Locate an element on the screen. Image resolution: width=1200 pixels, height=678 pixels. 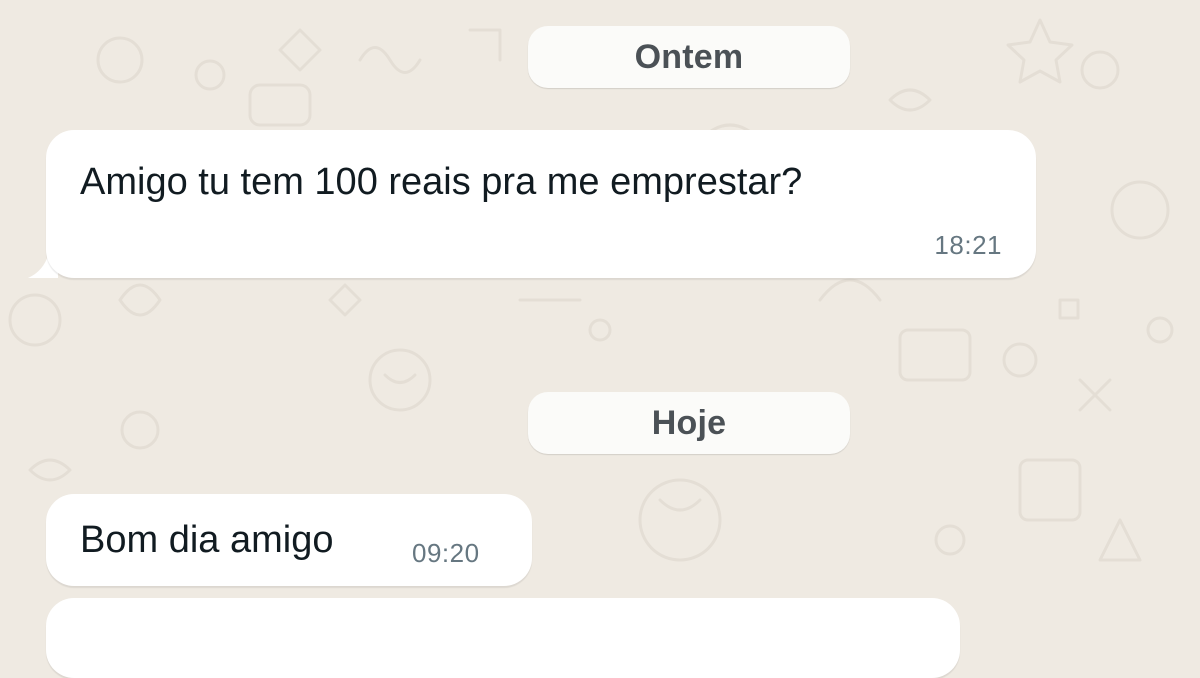
incoming-message-bubble: Bom dia amigo 09:20 is located at coordinates (289, 540).